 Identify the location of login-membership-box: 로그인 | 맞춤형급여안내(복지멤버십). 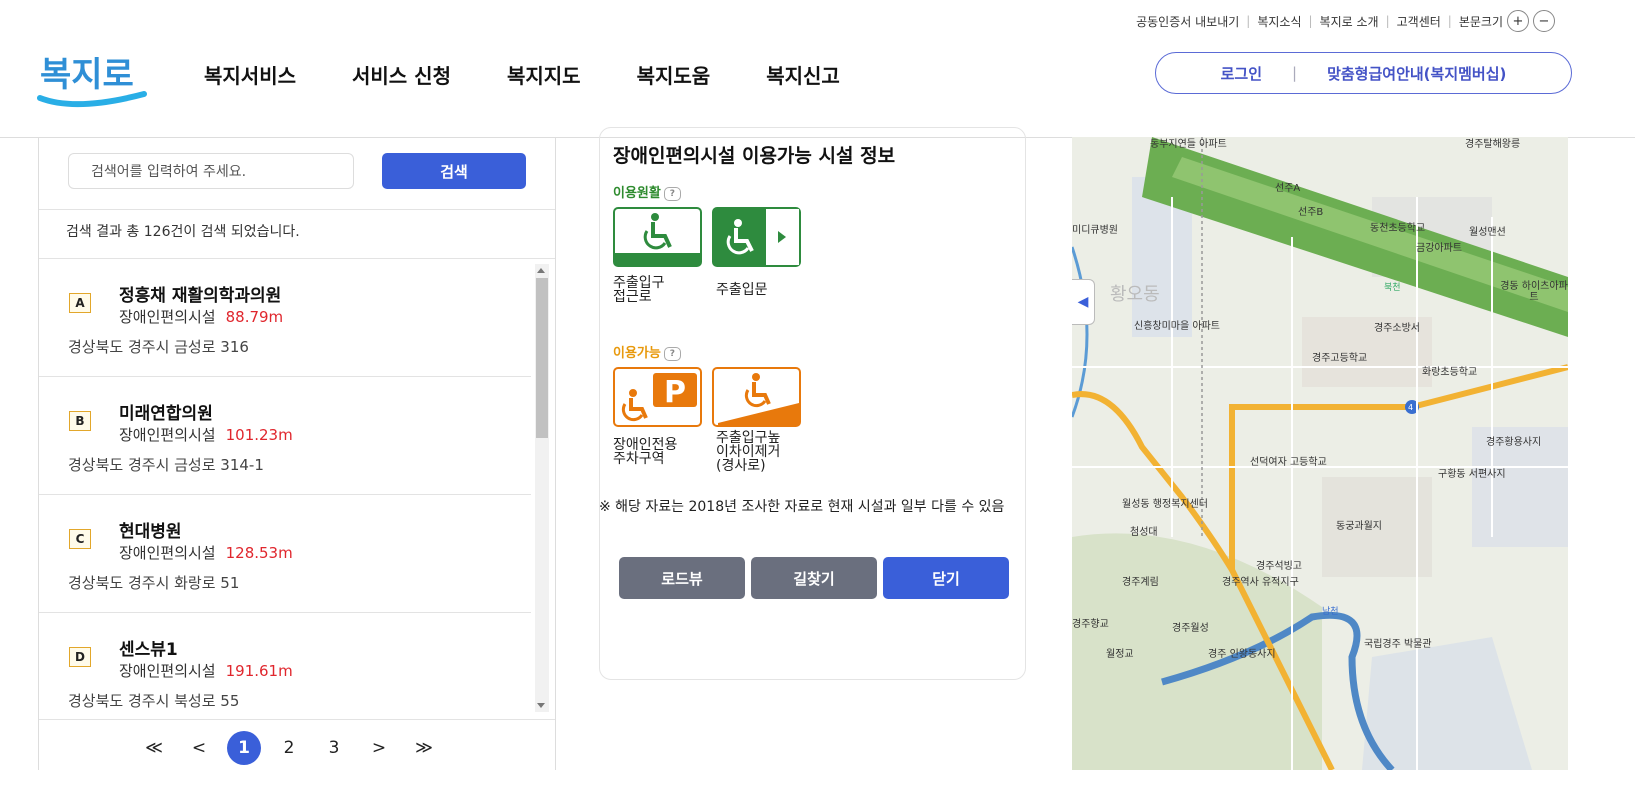
(1363, 73).